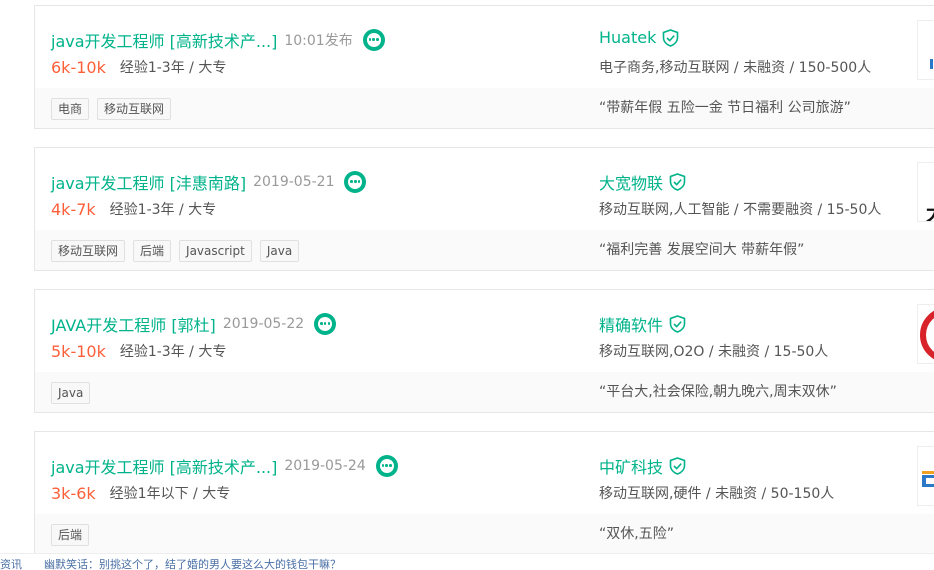 This screenshot has height=570, width=934. I want to click on company-benefits: “双休,五险”, so click(636, 534).